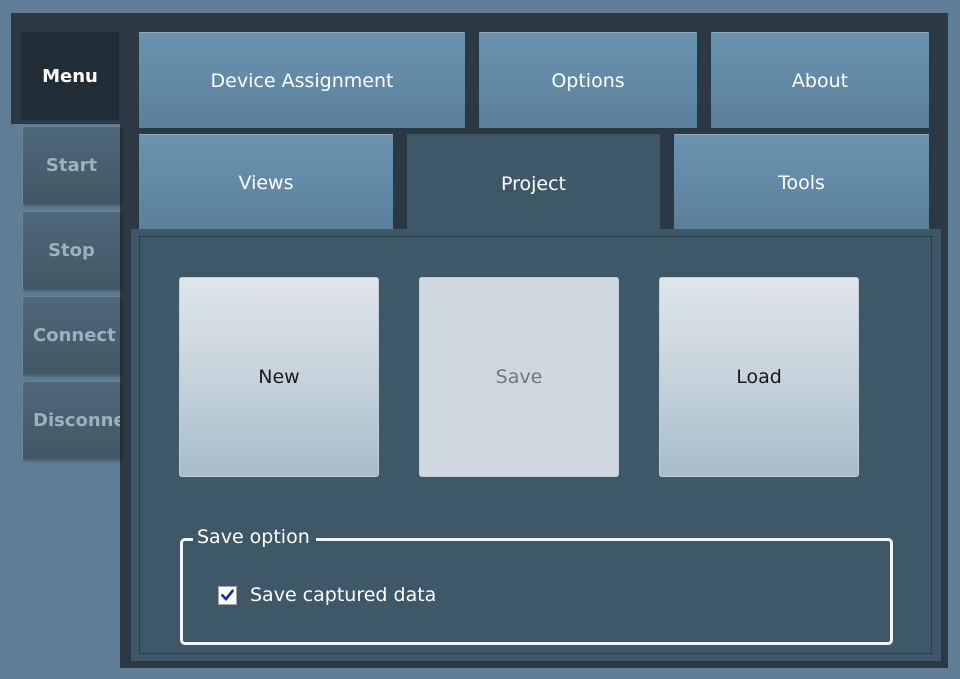 The width and height of the screenshot is (960, 679). What do you see at coordinates (759, 377) in the screenshot?
I see `load-button: Load` at bounding box center [759, 377].